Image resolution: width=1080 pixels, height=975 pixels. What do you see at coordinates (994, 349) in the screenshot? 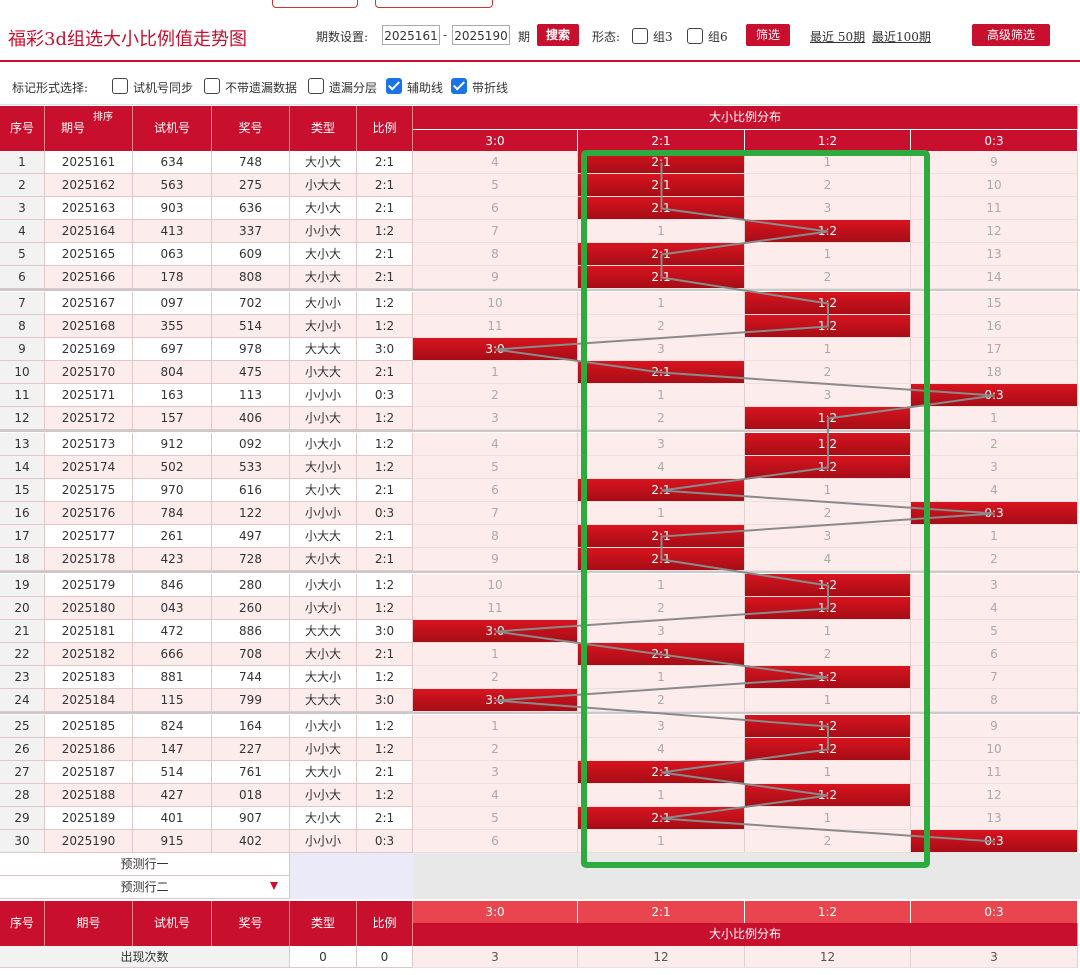
I see `dist-cell: 17` at bounding box center [994, 349].